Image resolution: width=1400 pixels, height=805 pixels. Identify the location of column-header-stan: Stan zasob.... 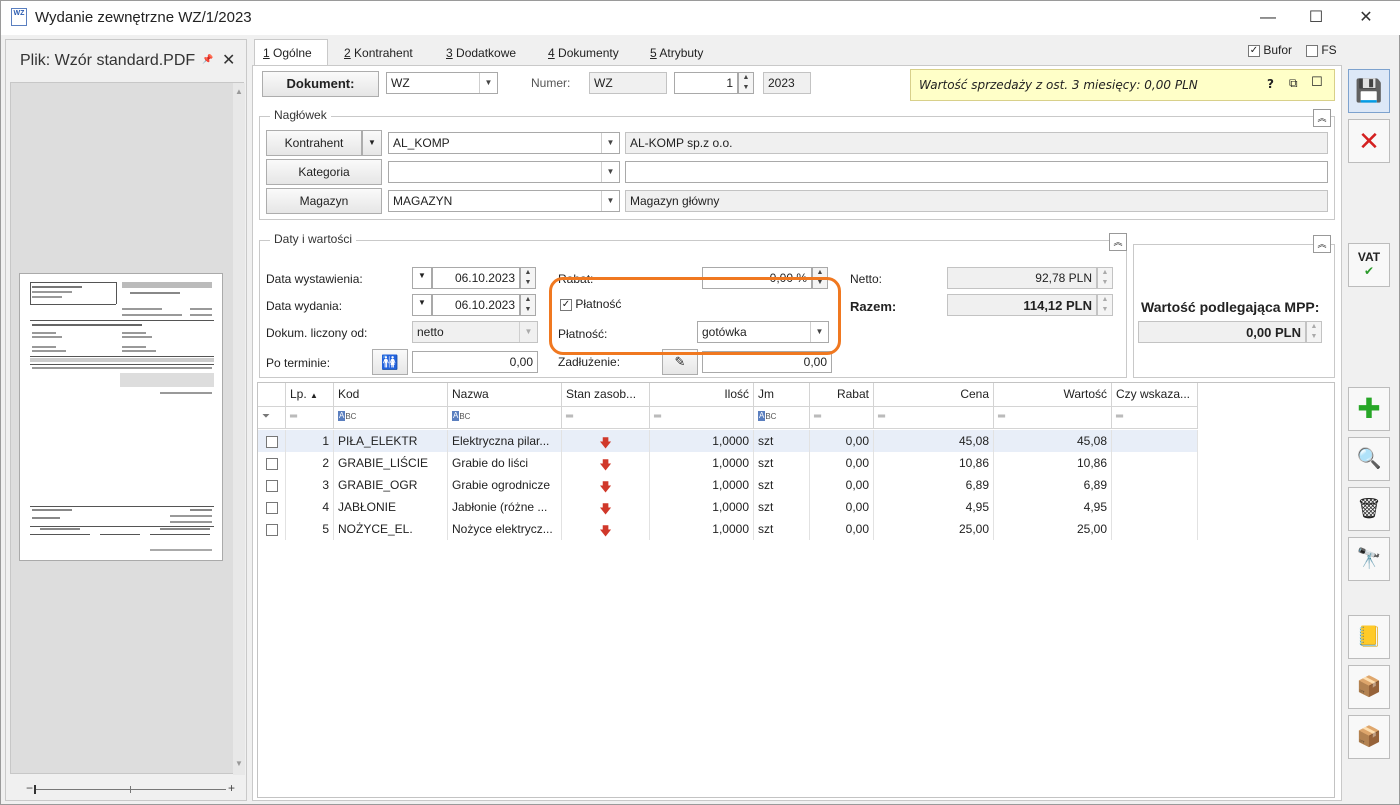
(606, 395).